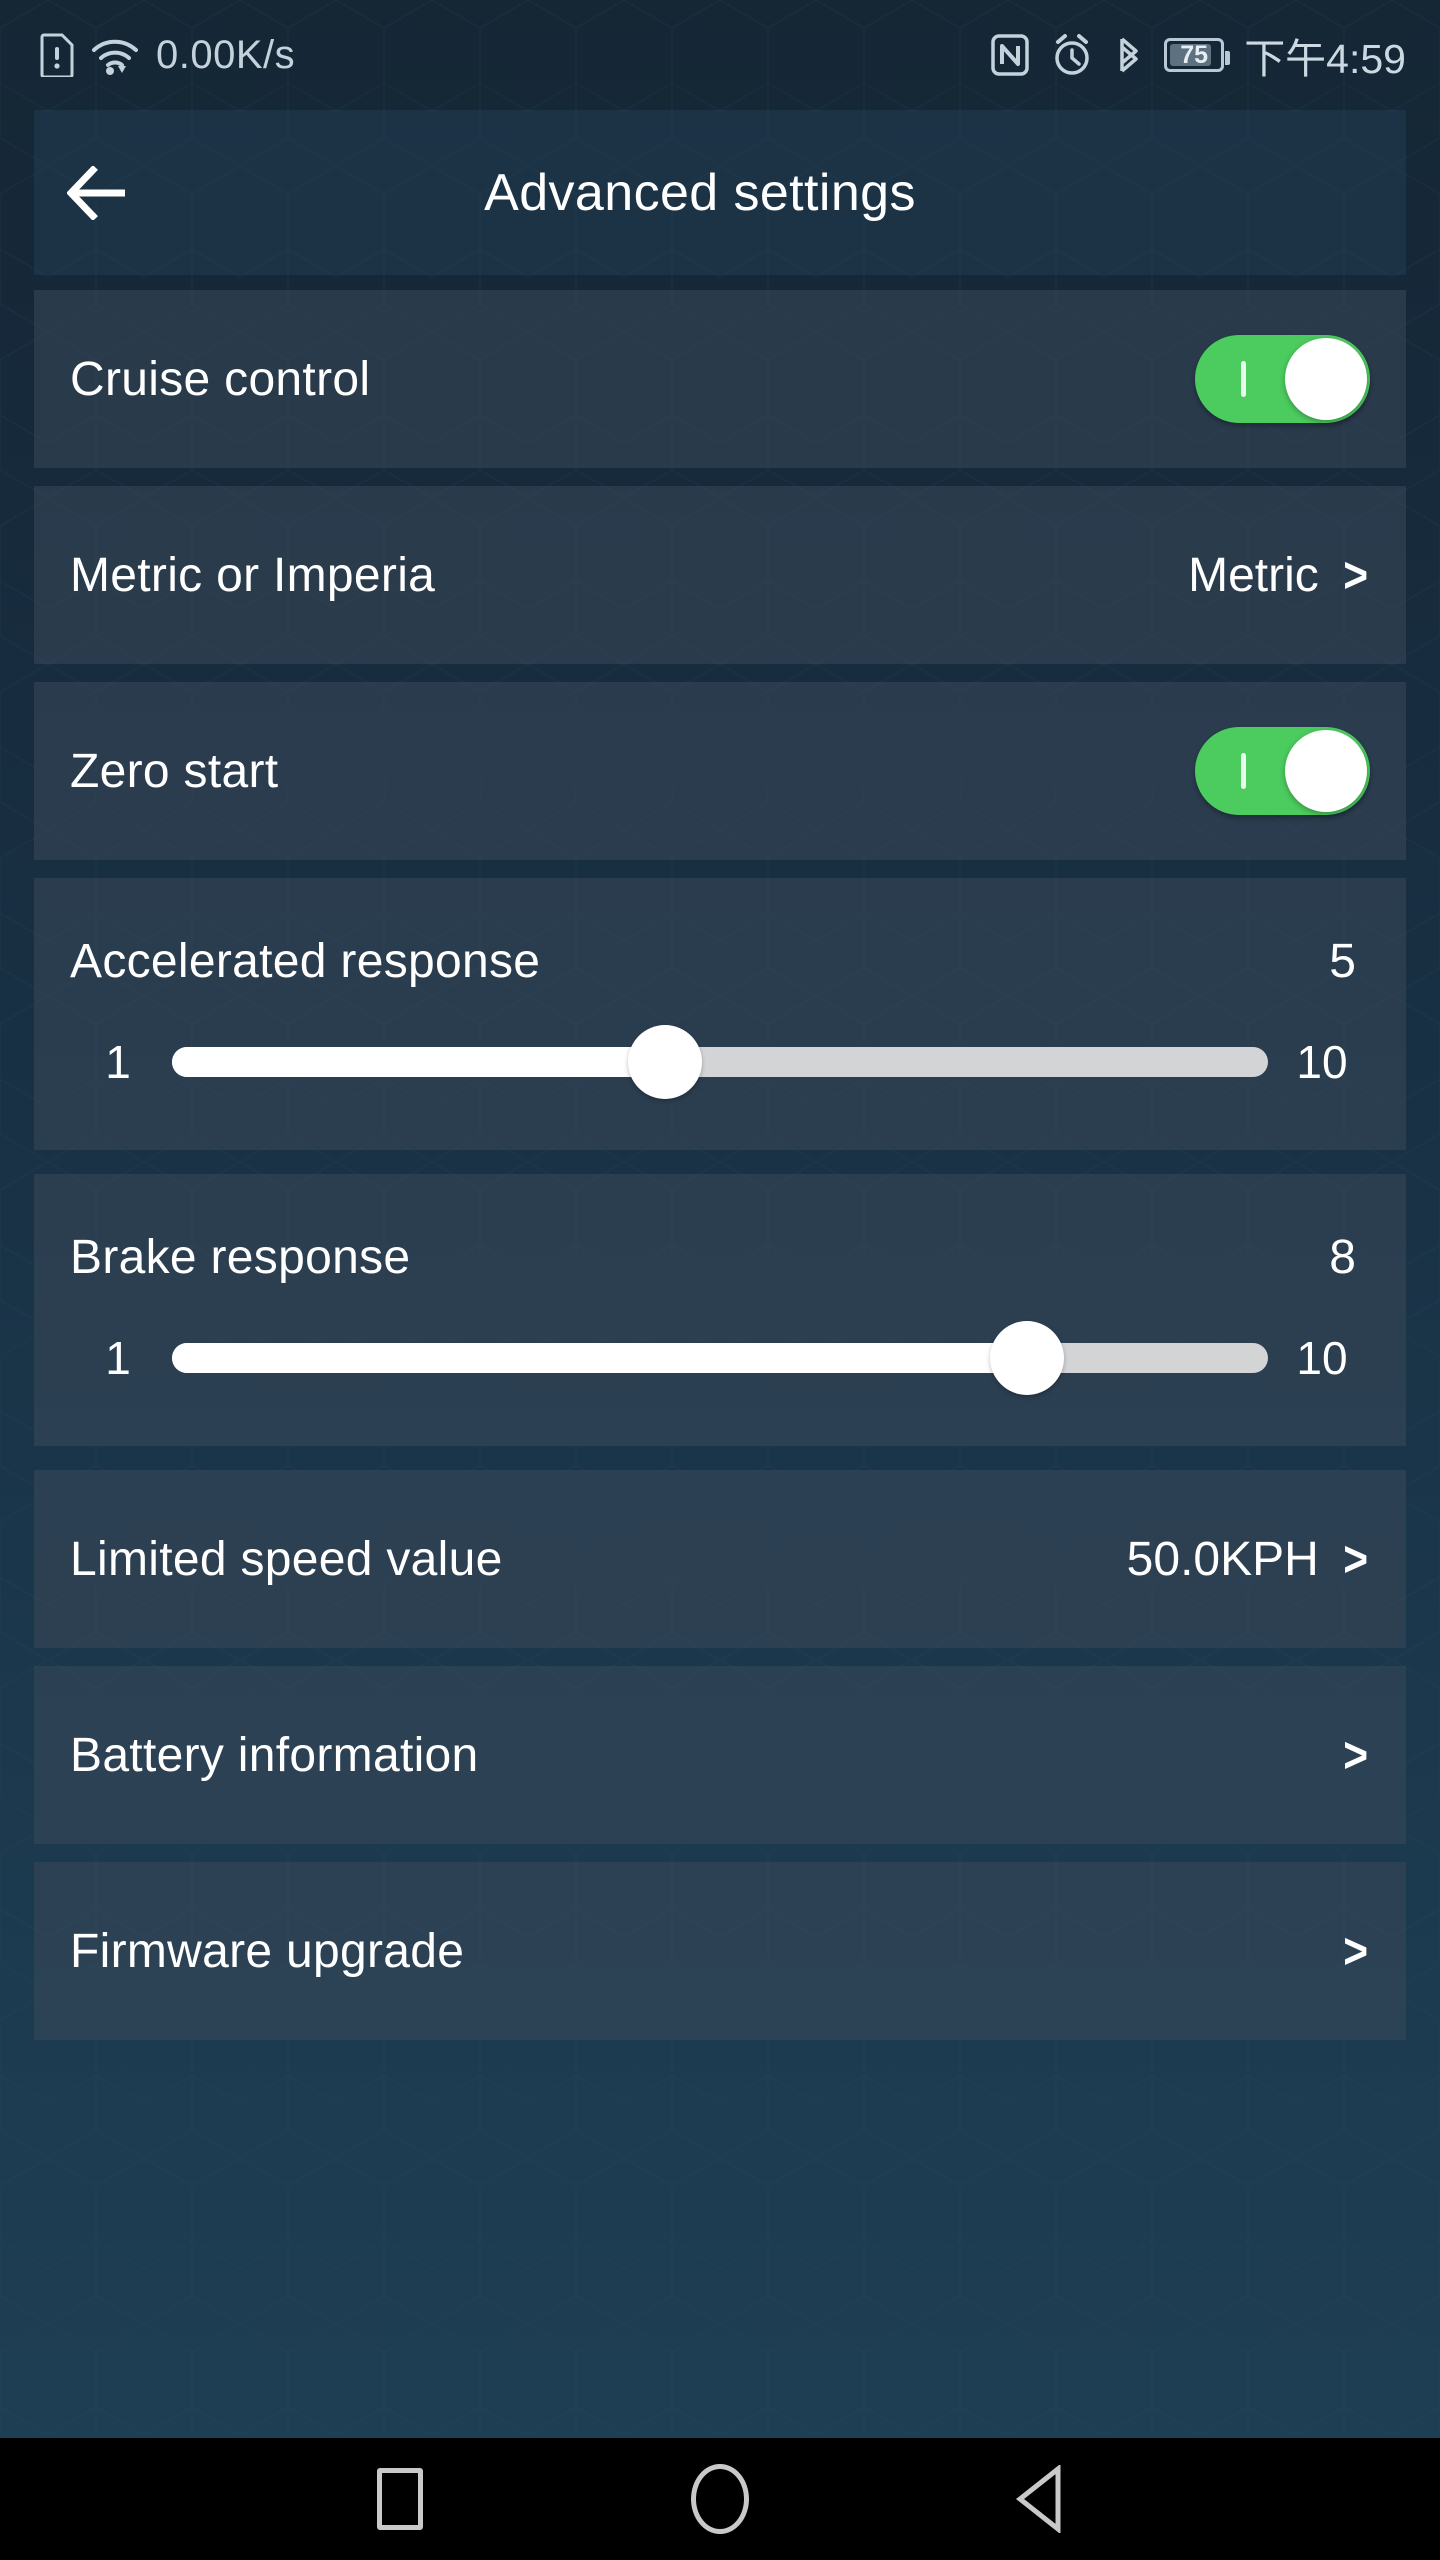  I want to click on bluetooth-icon, so click(1129, 55).